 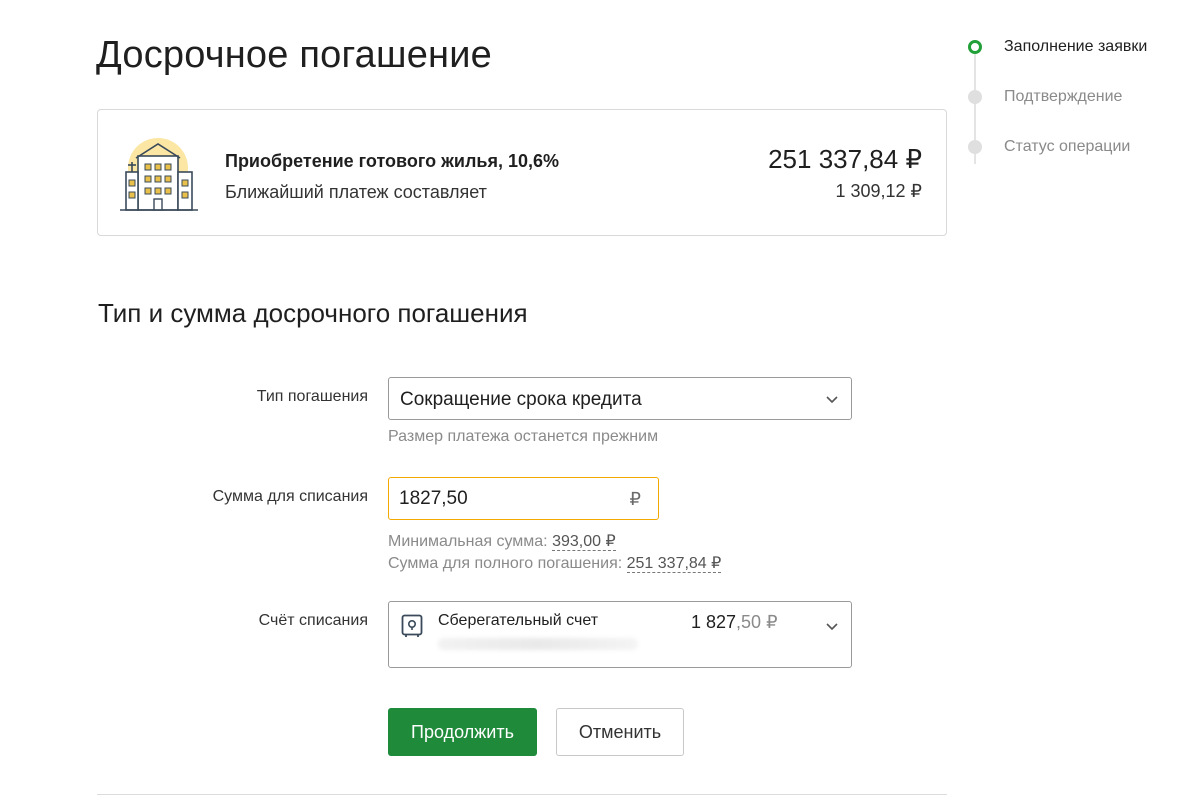 What do you see at coordinates (635, 499) in the screenshot?
I see `ruble-icon: ₽` at bounding box center [635, 499].